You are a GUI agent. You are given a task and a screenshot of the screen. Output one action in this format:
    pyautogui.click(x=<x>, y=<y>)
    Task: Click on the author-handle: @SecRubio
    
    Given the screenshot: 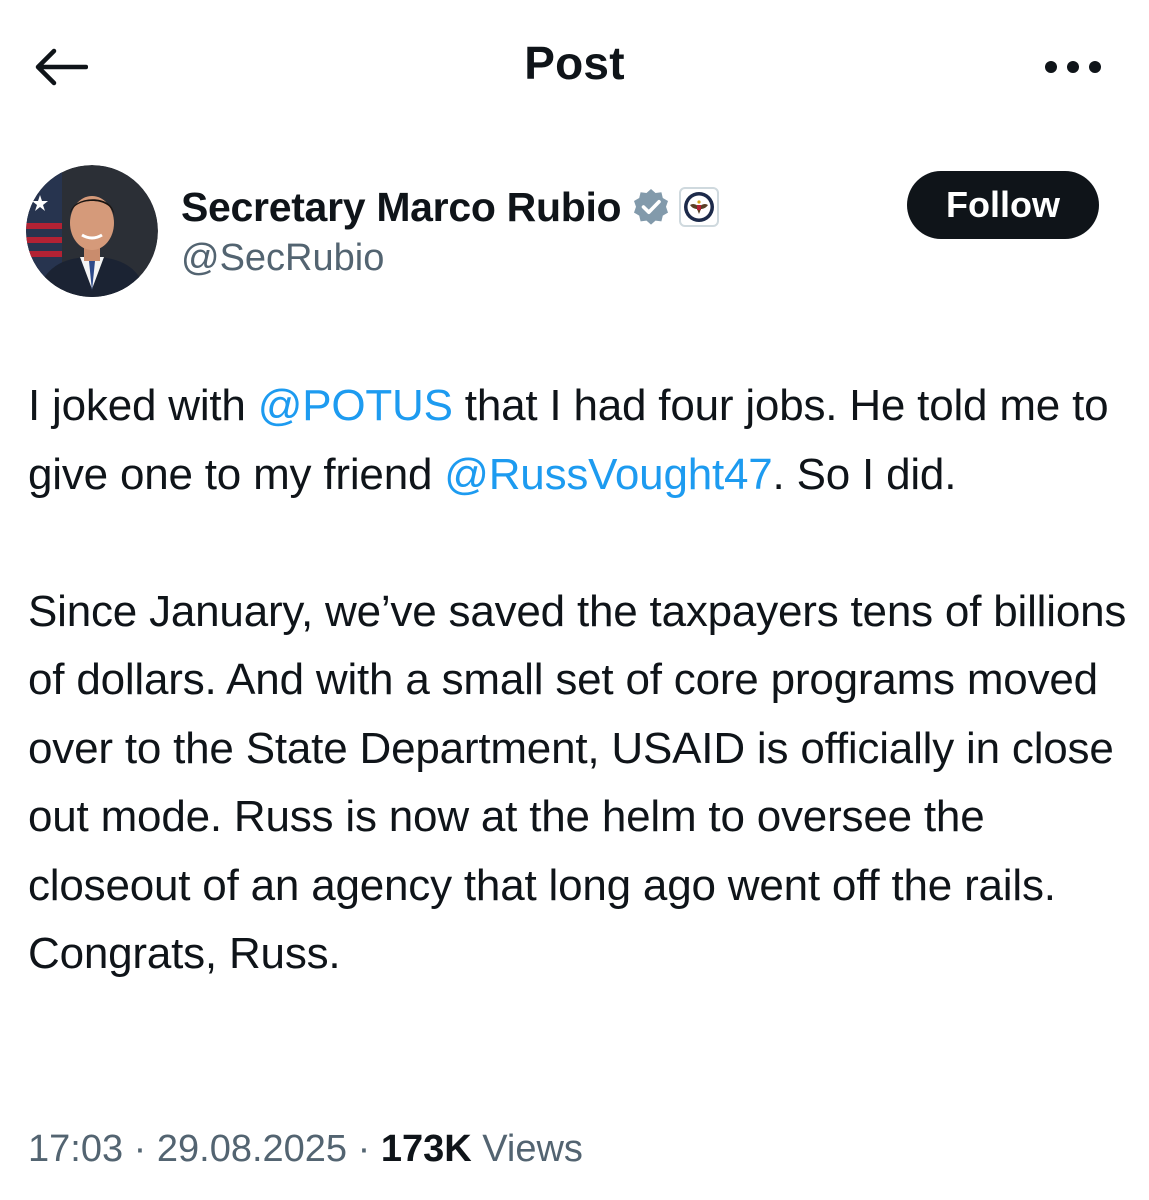 What is the action you would take?
    pyautogui.click(x=282, y=258)
    